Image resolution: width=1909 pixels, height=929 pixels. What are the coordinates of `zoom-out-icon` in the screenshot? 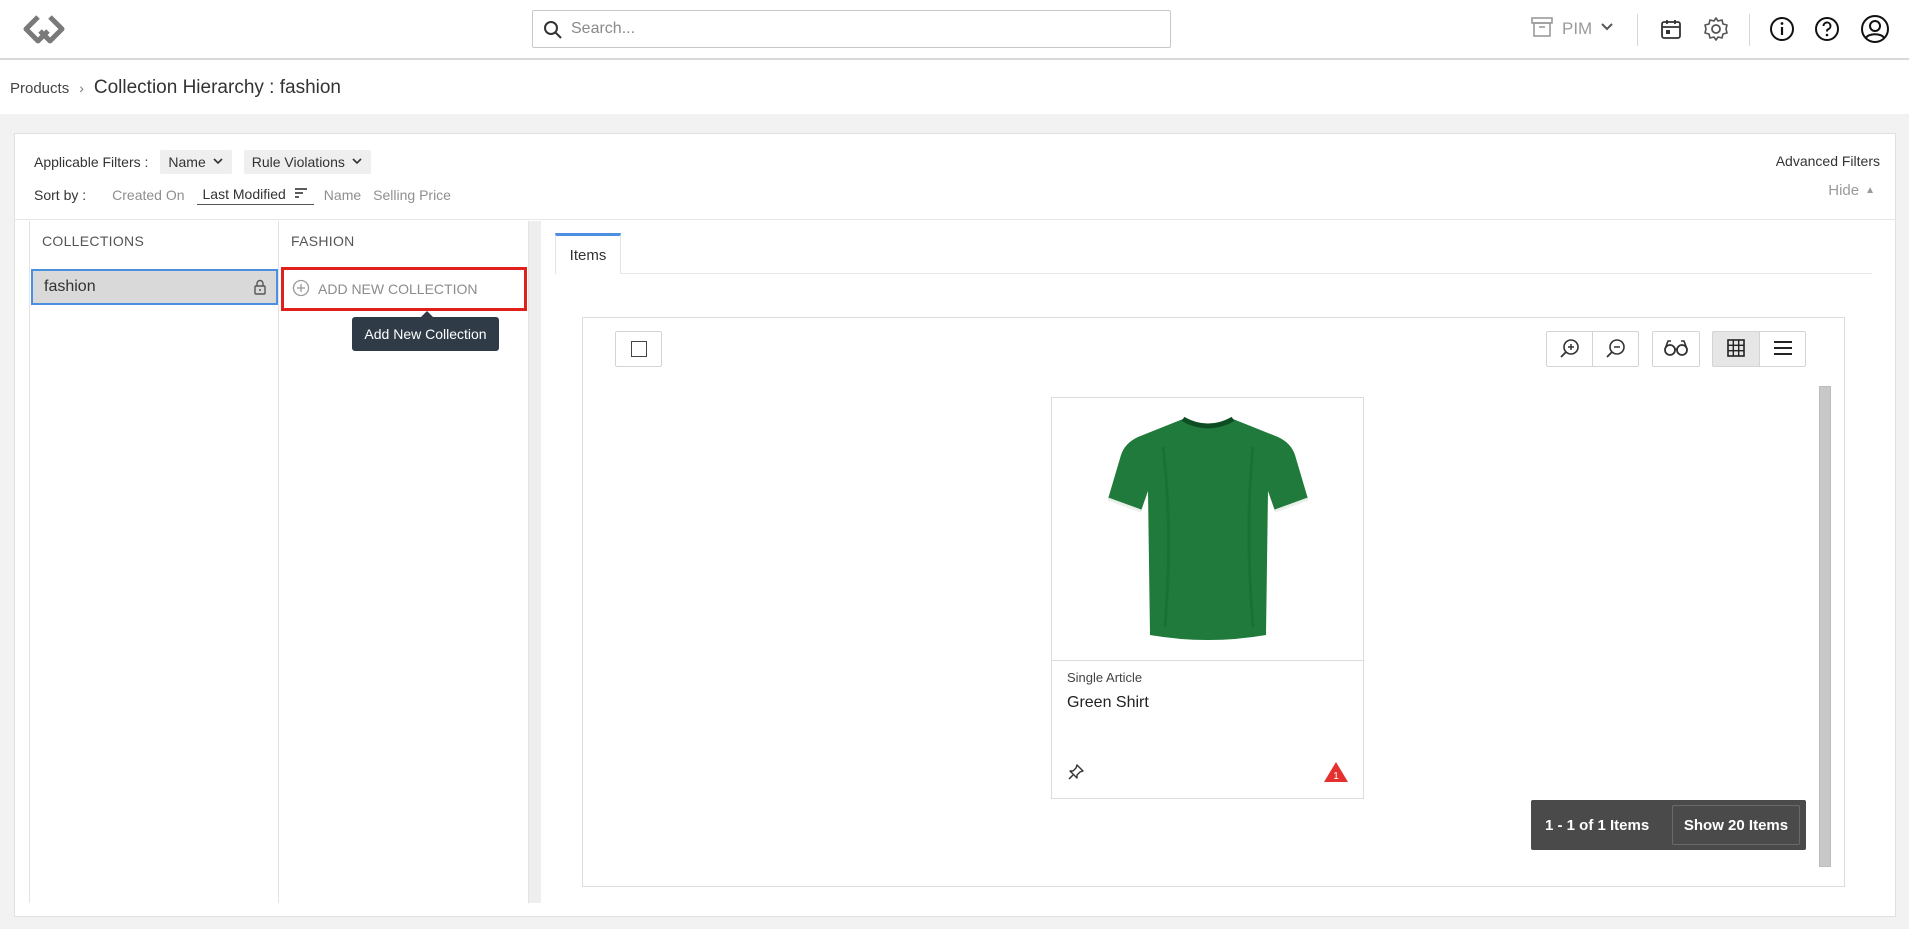 It's located at (1616, 349).